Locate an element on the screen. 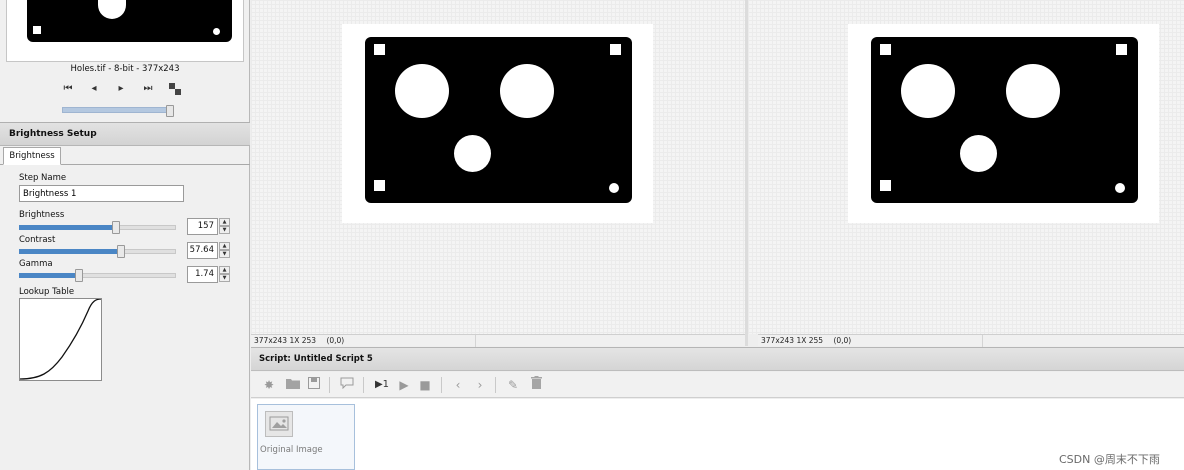 This screenshot has width=1184, height=470. thumbnail-preview is located at coordinates (125, 31).